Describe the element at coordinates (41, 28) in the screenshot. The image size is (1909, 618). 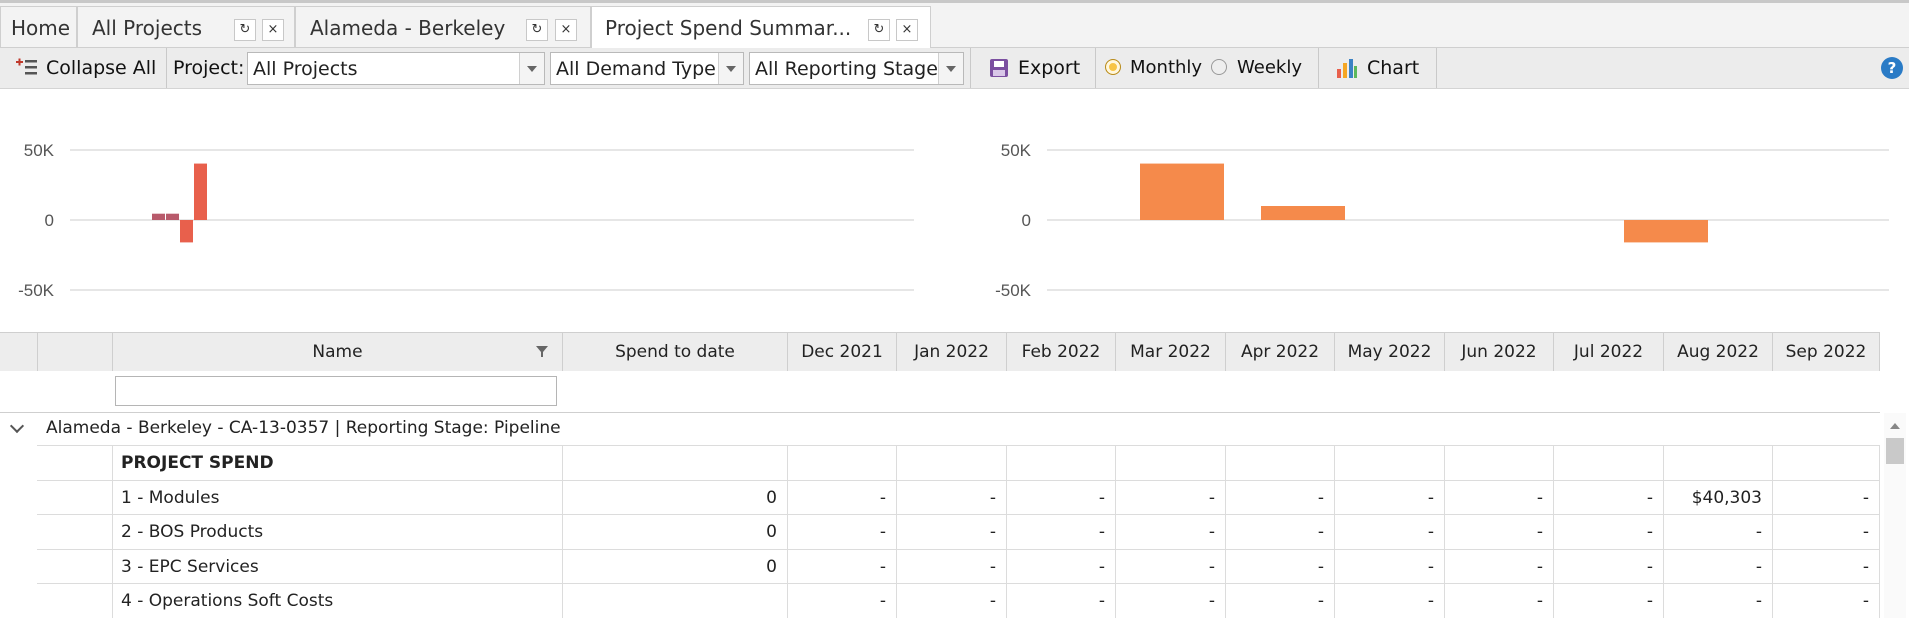
I see `tab-label: Home` at that location.